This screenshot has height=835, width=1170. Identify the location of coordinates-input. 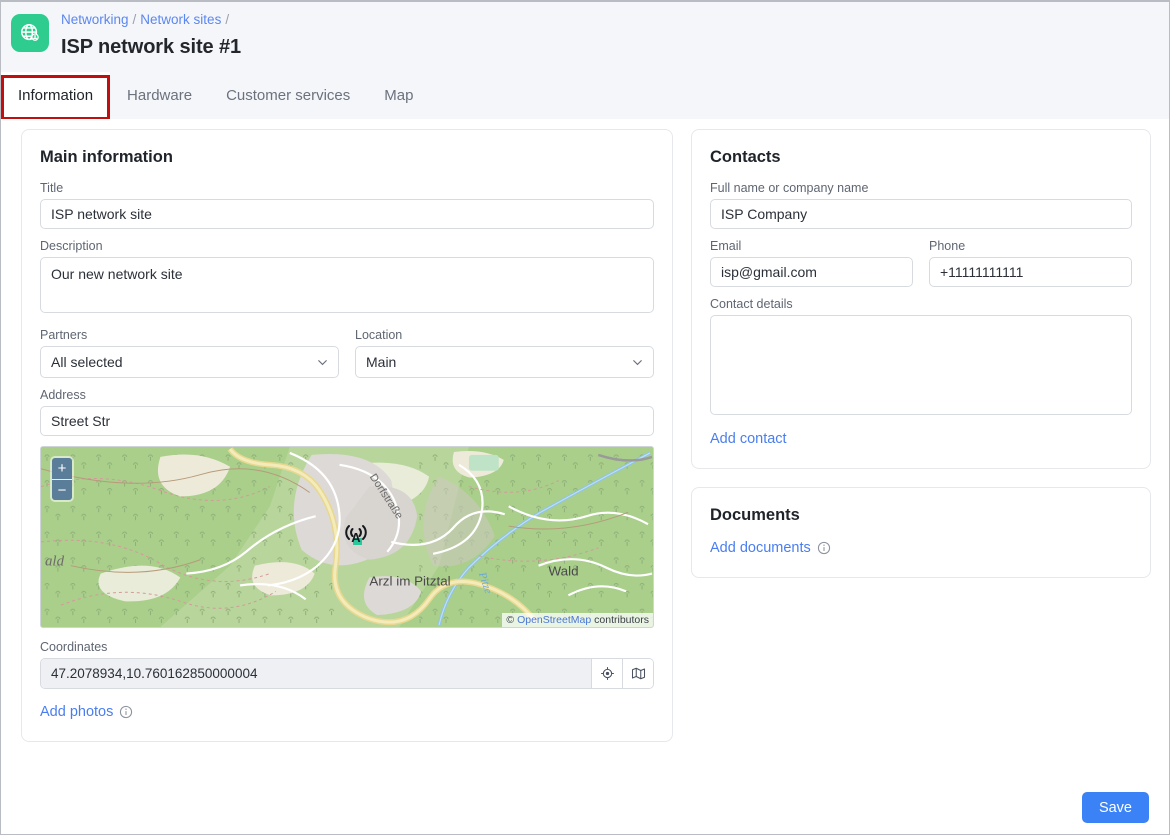
(316, 673).